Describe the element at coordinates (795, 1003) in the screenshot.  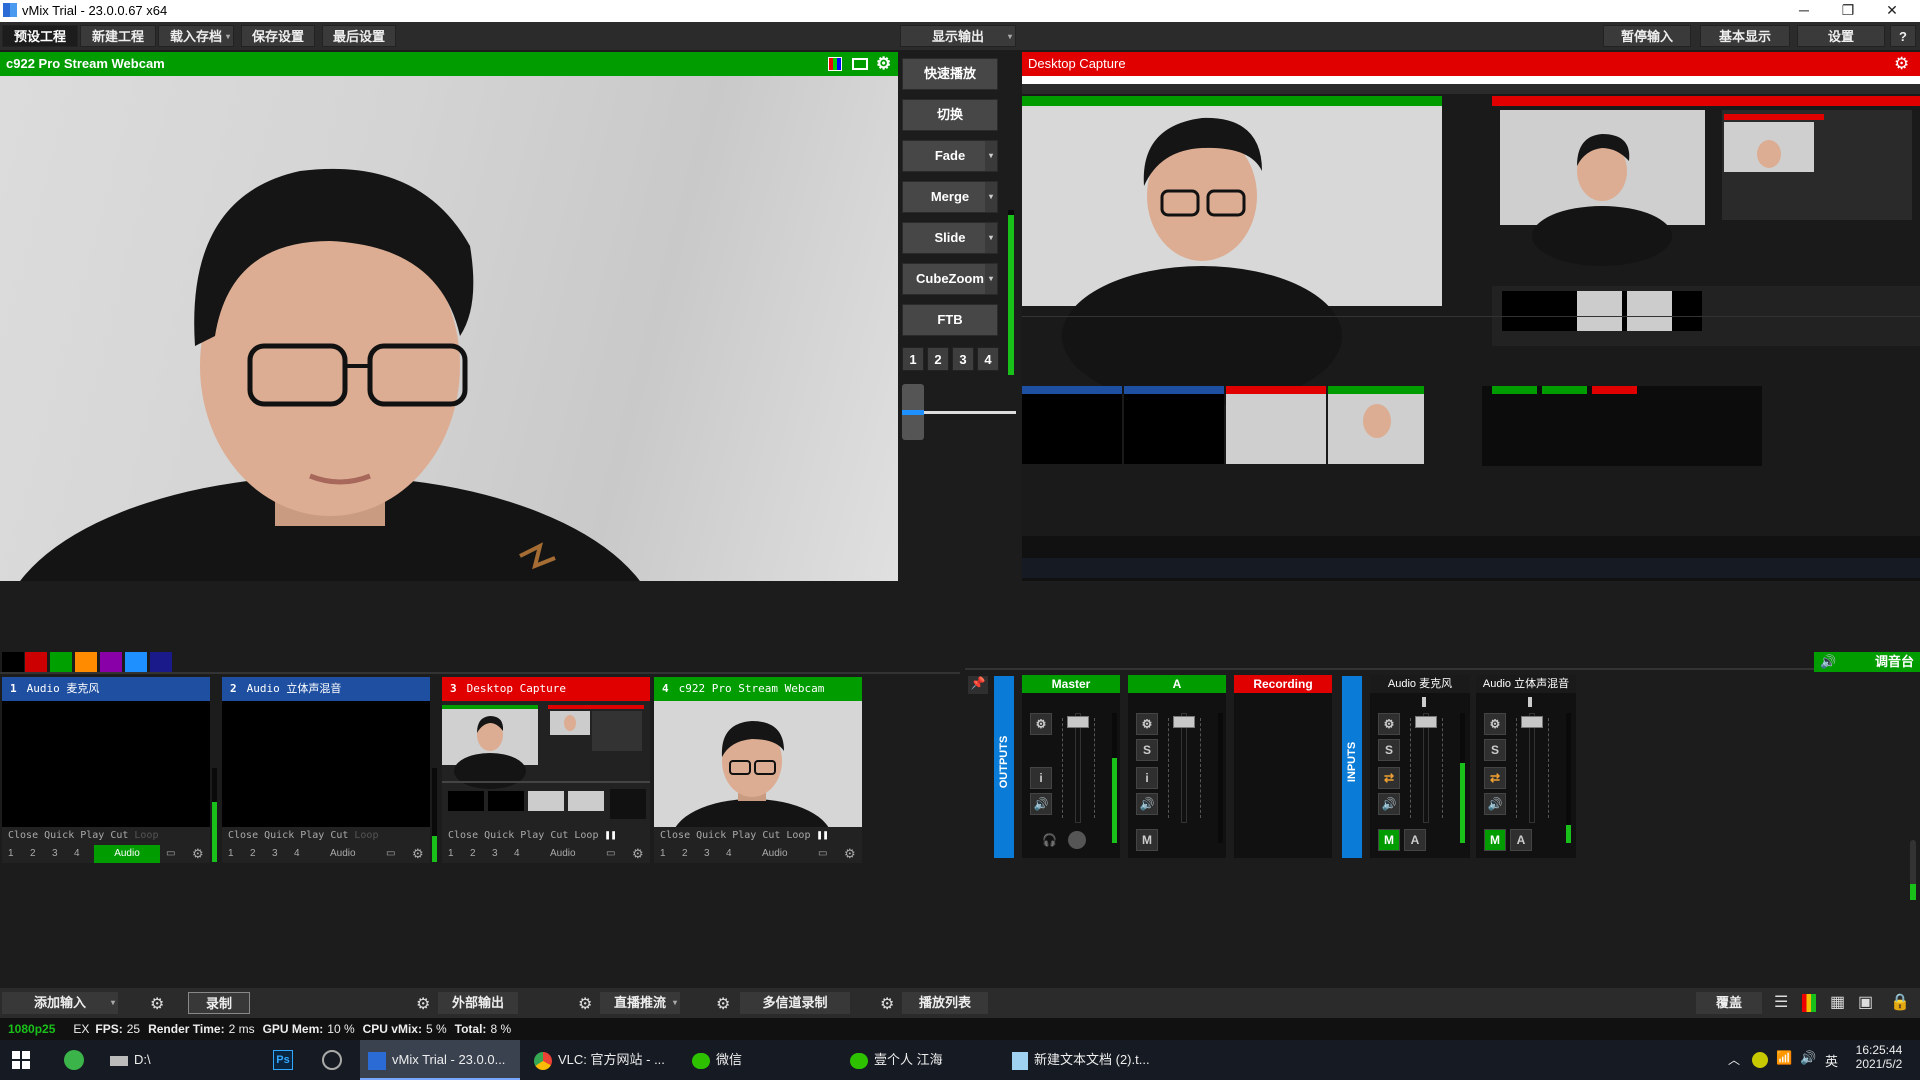
I see `multicorder-button: 多信道录制` at that location.